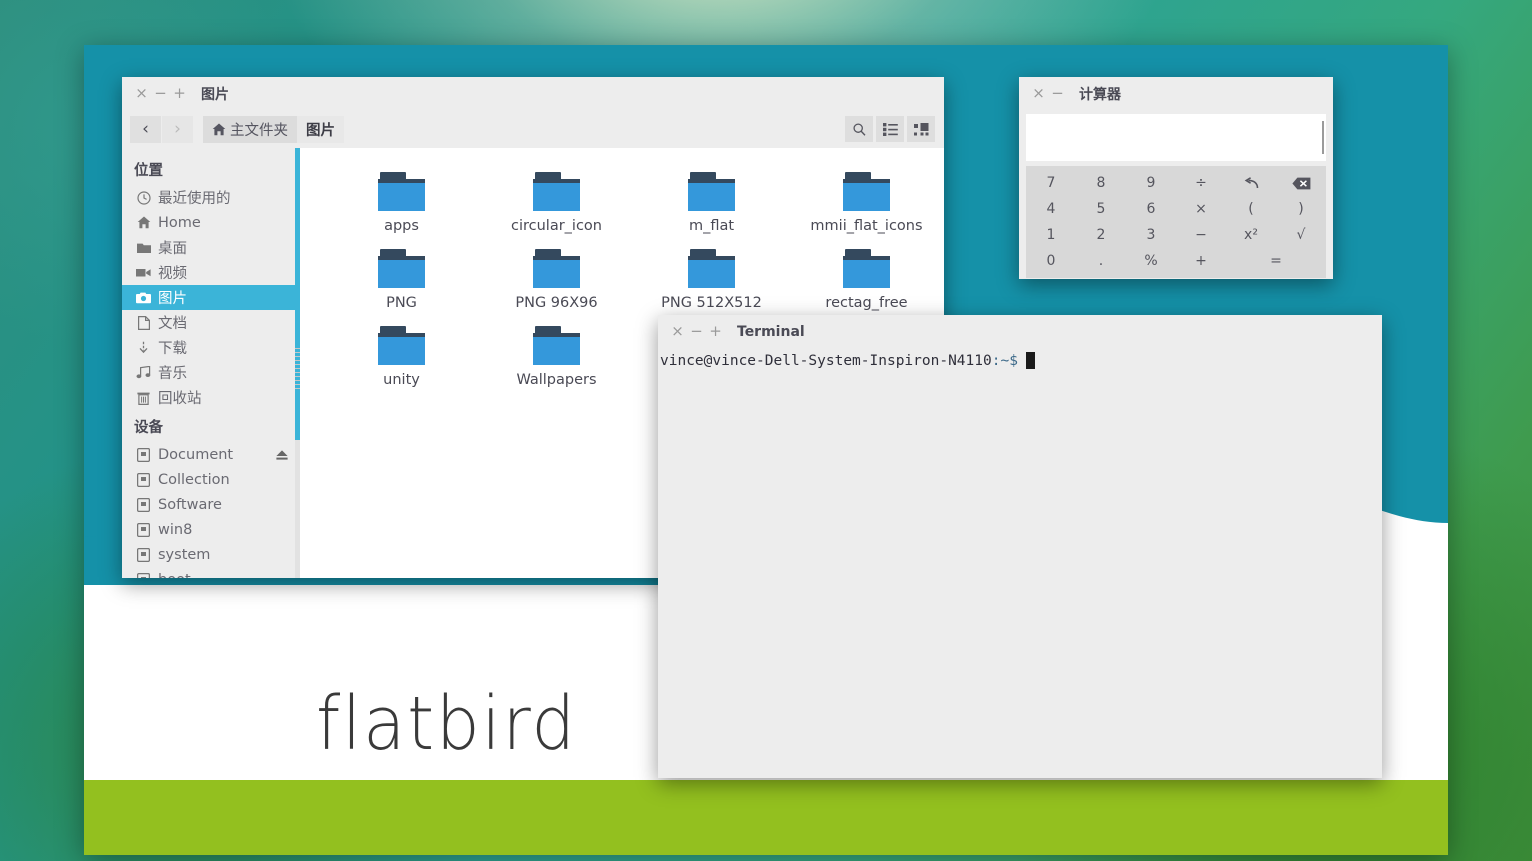  What do you see at coordinates (211, 222) in the screenshot?
I see `sidebar-item-home: Home` at bounding box center [211, 222].